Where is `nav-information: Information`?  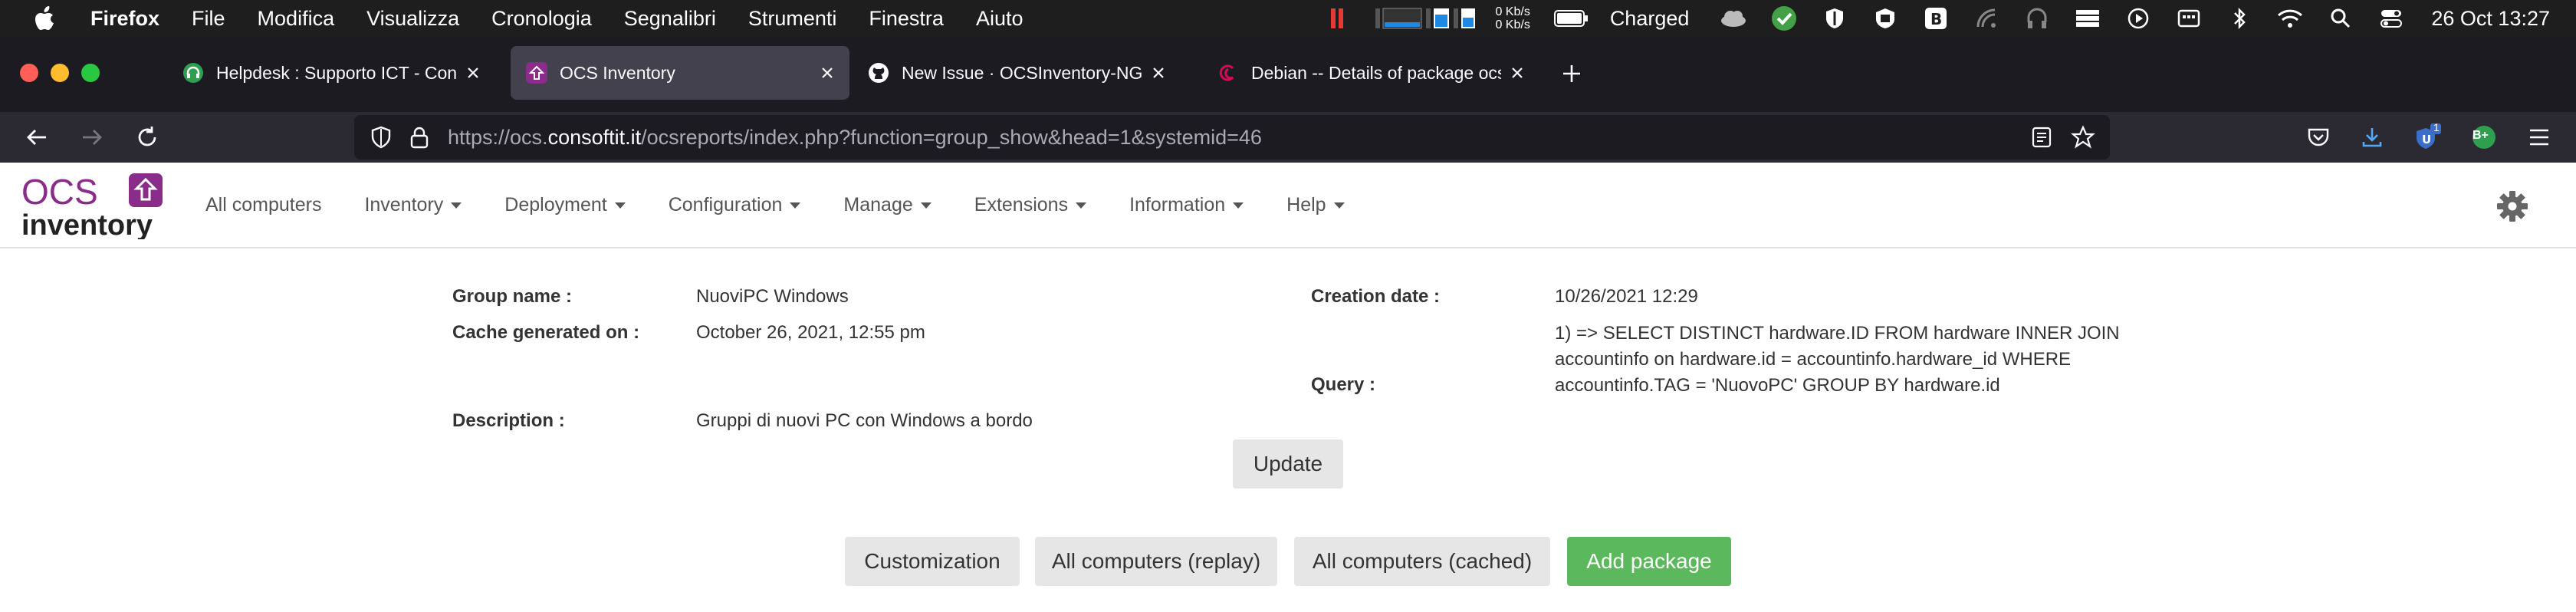
nav-information: Information is located at coordinates (1187, 205).